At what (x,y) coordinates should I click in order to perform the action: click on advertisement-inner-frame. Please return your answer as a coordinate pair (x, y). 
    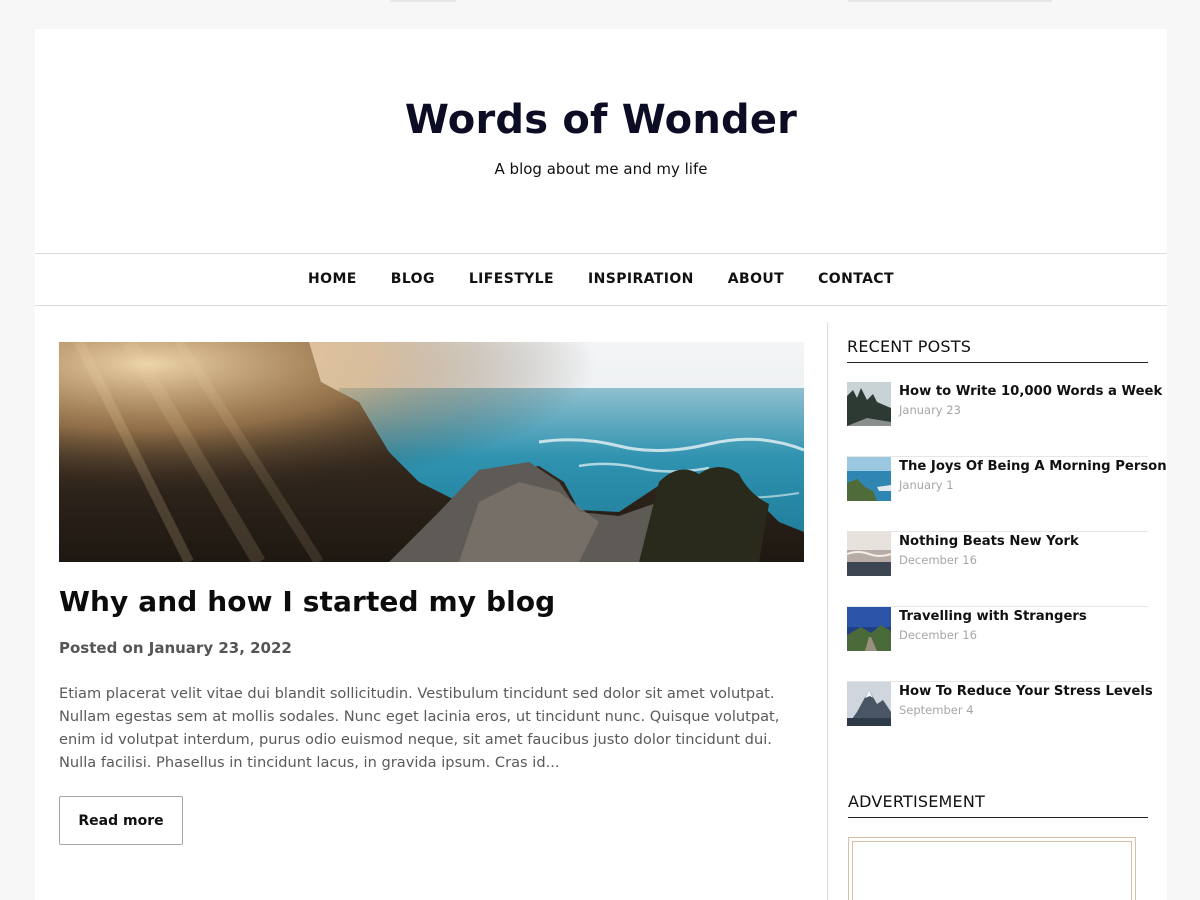
    Looking at the image, I should click on (992, 870).